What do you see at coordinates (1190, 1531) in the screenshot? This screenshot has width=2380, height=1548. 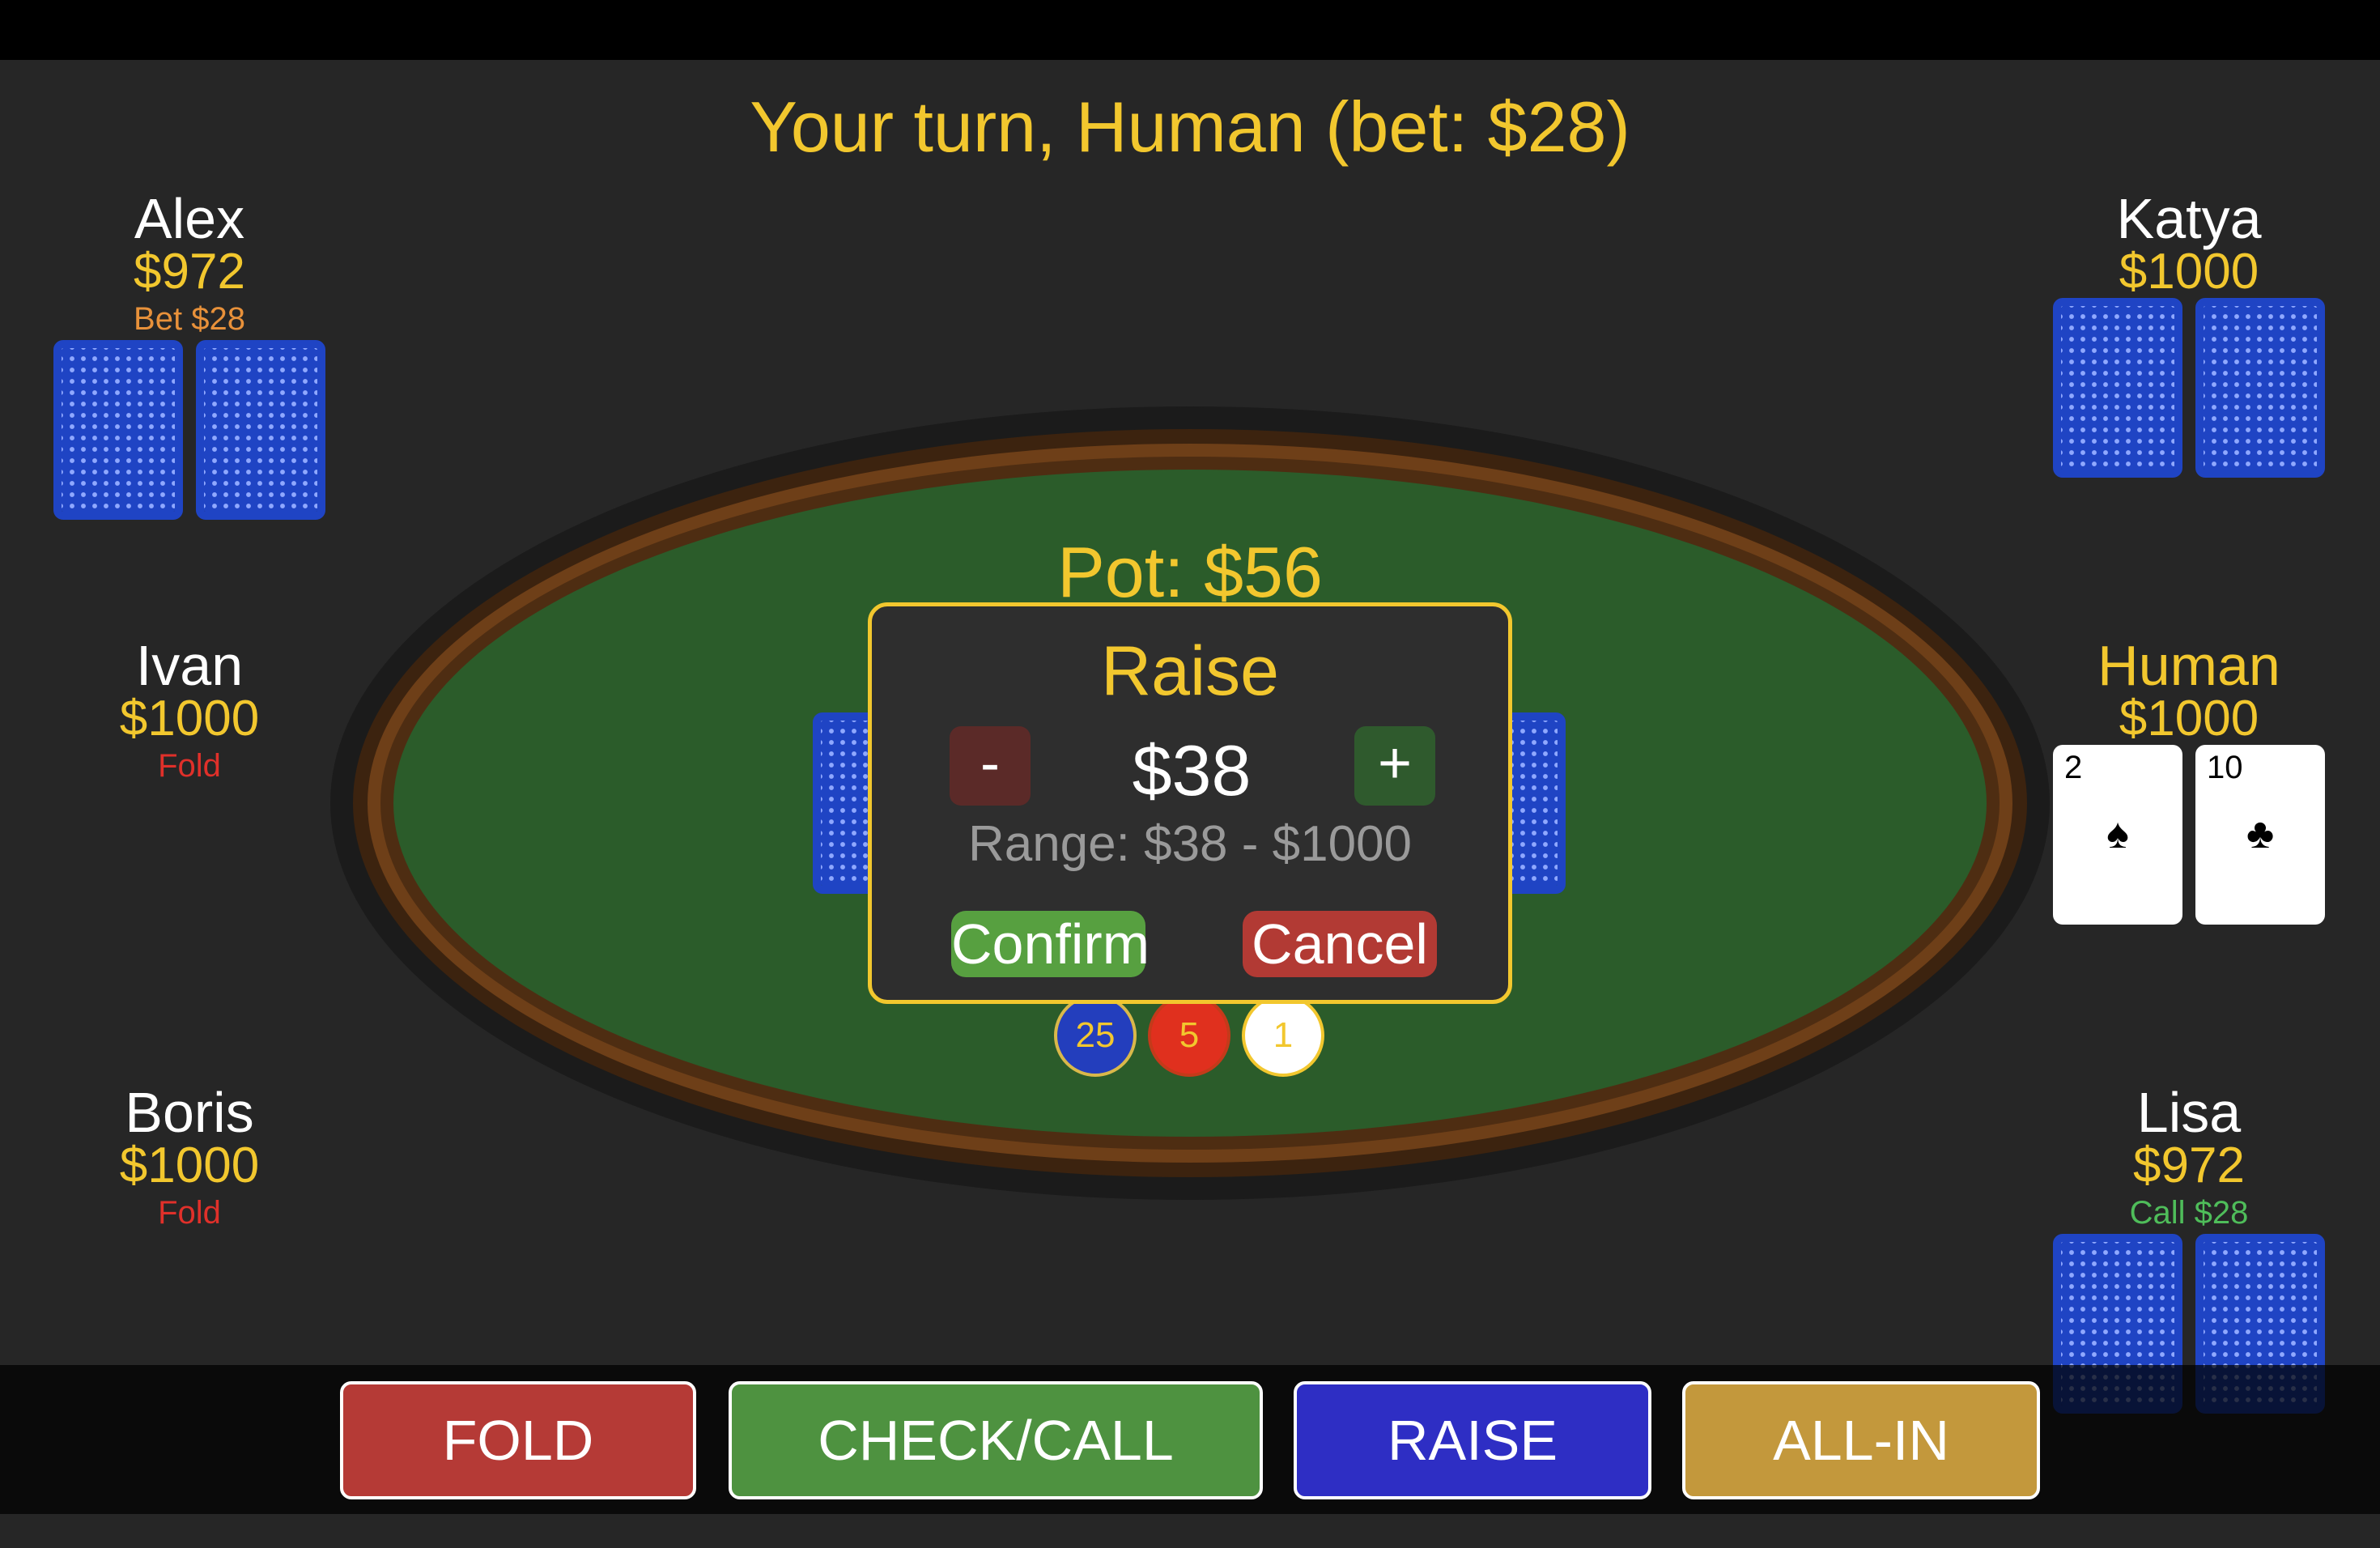 I see `bottom-band` at bounding box center [1190, 1531].